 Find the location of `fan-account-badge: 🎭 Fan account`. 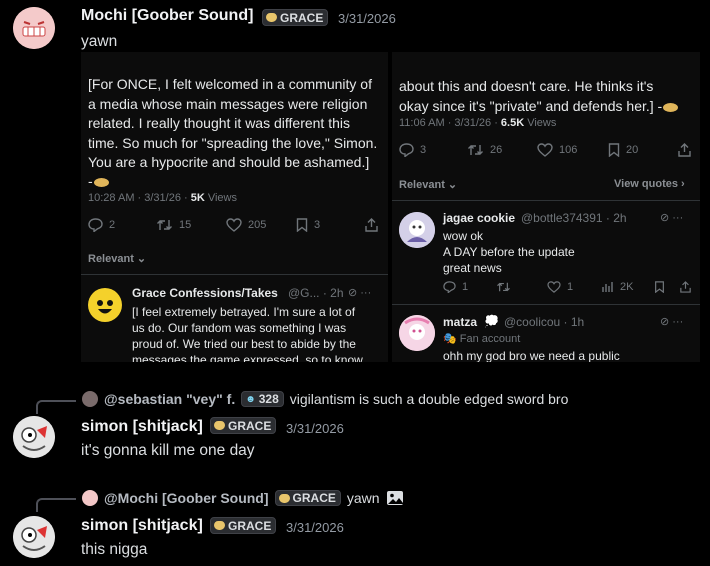

fan-account-badge: 🎭 Fan account is located at coordinates (482, 339).